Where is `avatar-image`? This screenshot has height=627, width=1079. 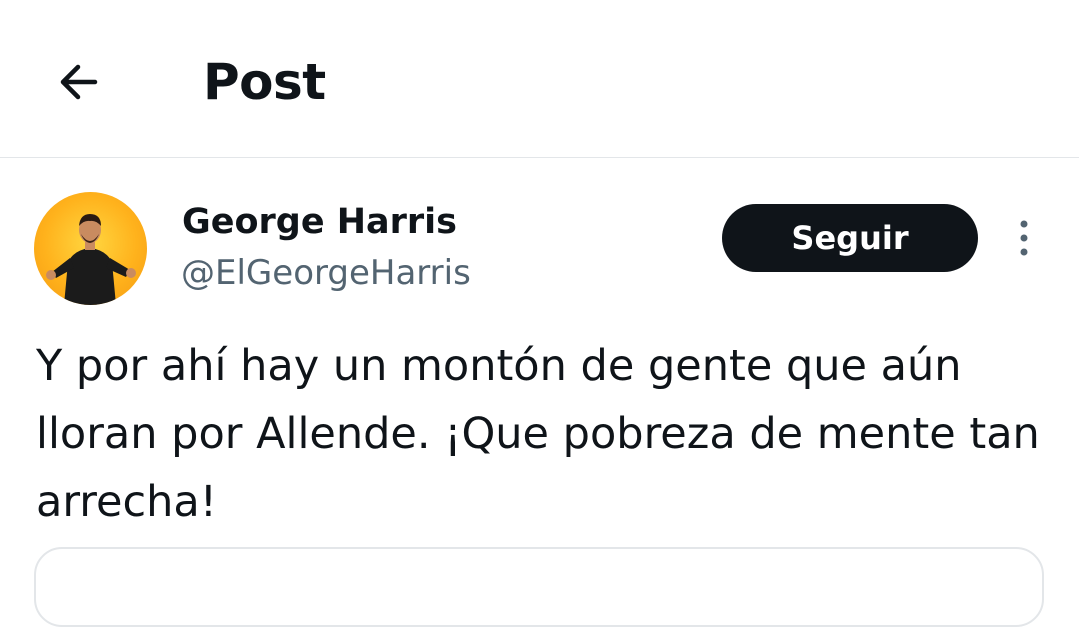
avatar-image is located at coordinates (91, 259).